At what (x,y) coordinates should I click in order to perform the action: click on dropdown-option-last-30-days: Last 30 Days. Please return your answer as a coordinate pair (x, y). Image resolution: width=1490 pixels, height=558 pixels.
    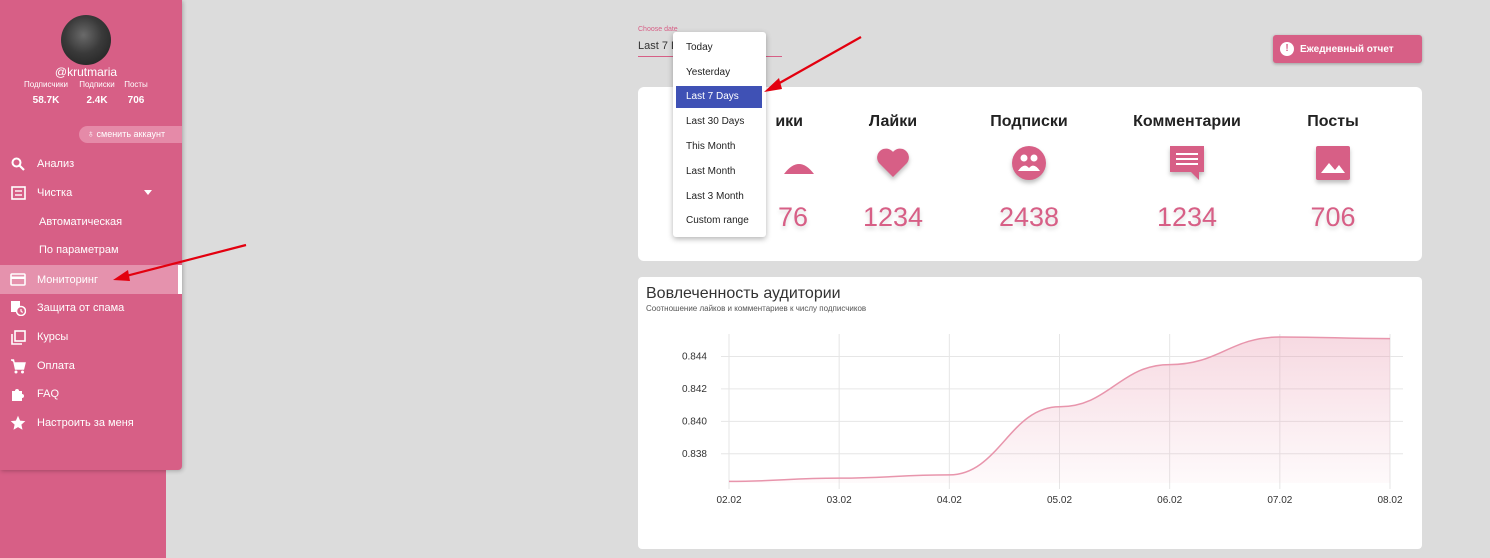
    Looking at the image, I should click on (719, 122).